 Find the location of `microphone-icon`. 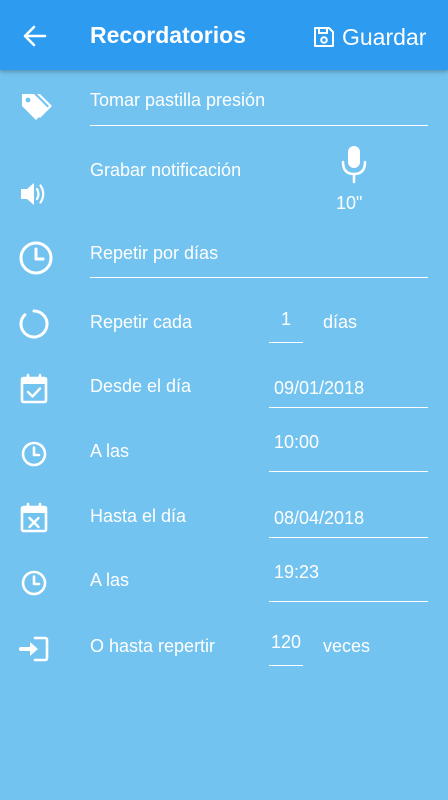

microphone-icon is located at coordinates (354, 165).